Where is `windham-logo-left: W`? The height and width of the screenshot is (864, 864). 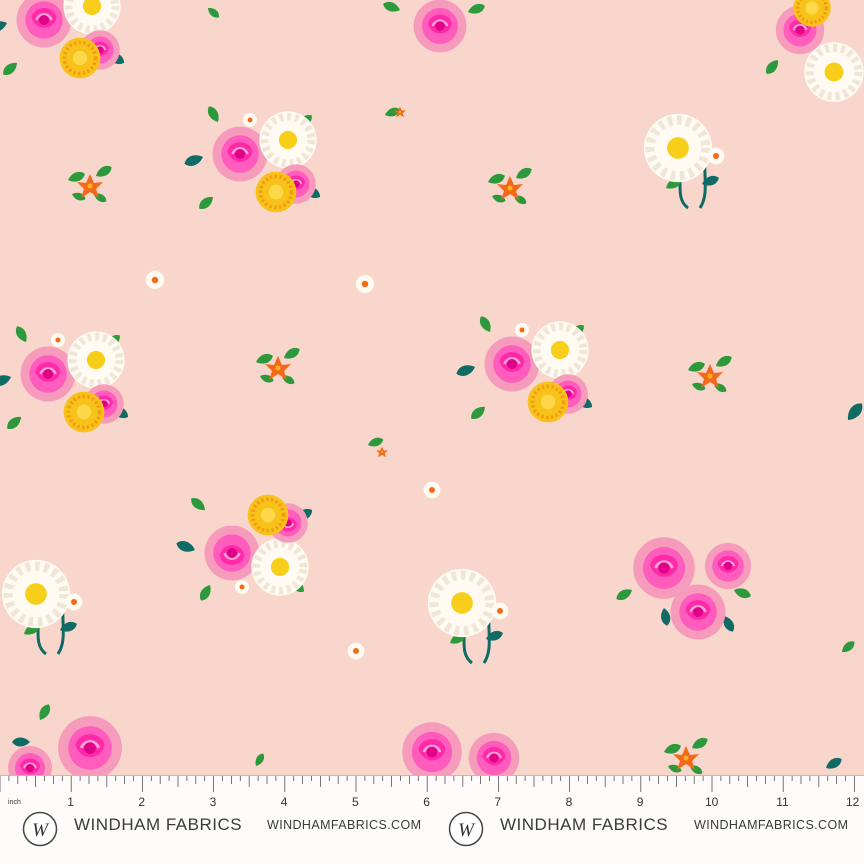
windham-logo-left: W is located at coordinates (40, 829).